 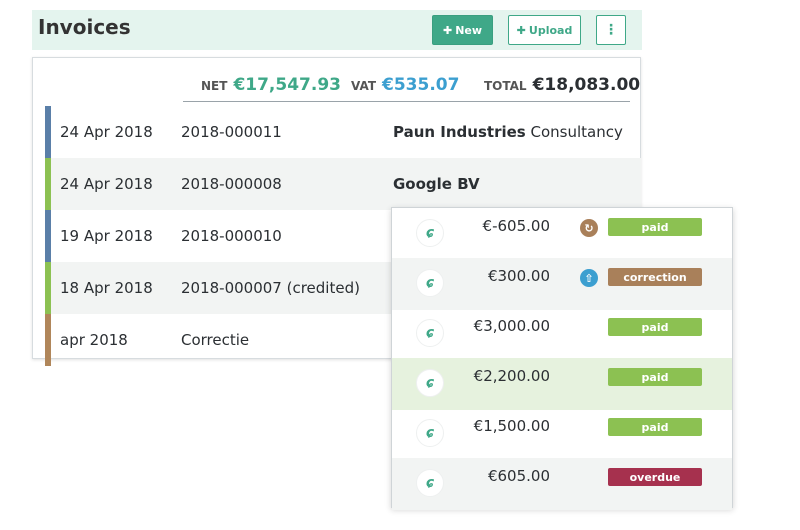 What do you see at coordinates (586, 84) in the screenshot?
I see `total-value: €18,083.00` at bounding box center [586, 84].